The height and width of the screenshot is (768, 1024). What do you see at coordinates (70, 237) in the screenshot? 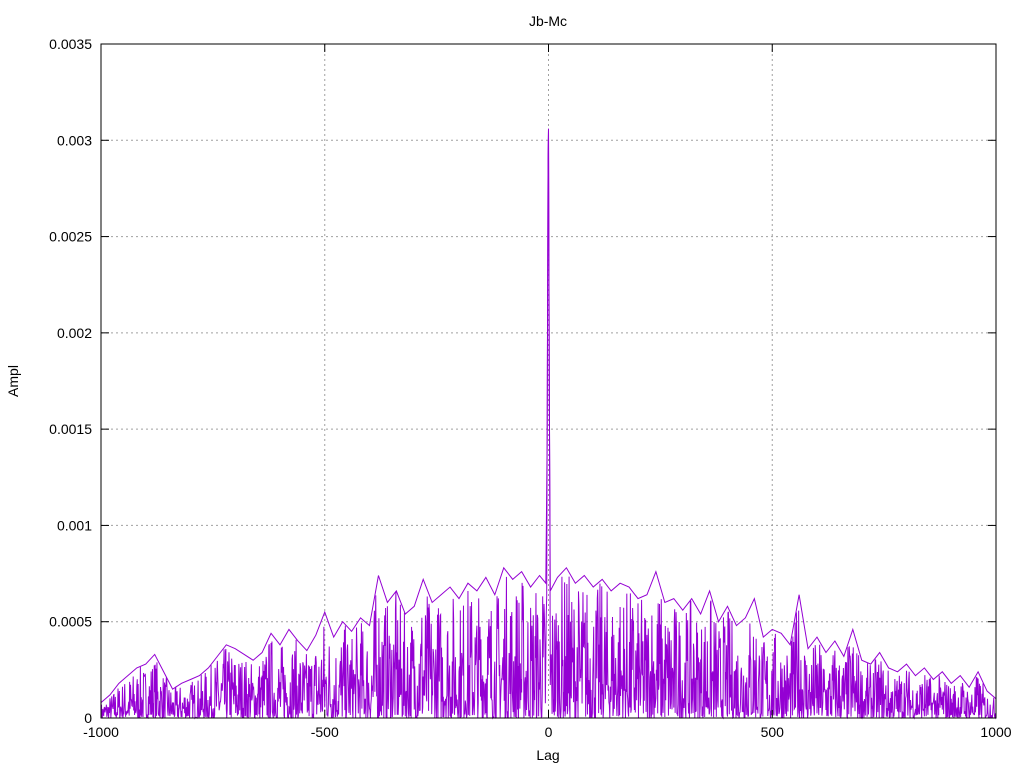
I see `y-tick-label: 0.0025` at bounding box center [70, 237].